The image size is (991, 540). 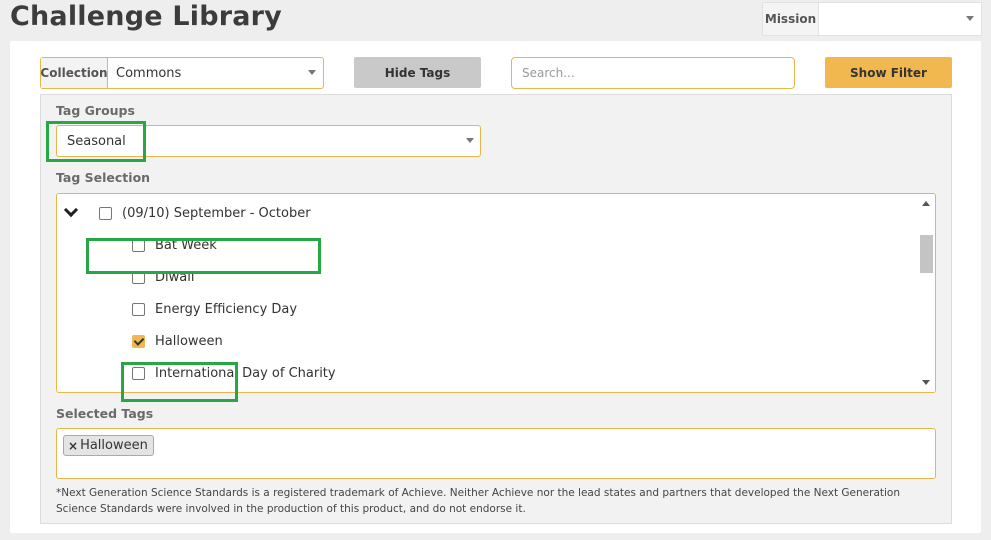 I want to click on tree-item-diwali: Diwali, so click(x=163, y=277).